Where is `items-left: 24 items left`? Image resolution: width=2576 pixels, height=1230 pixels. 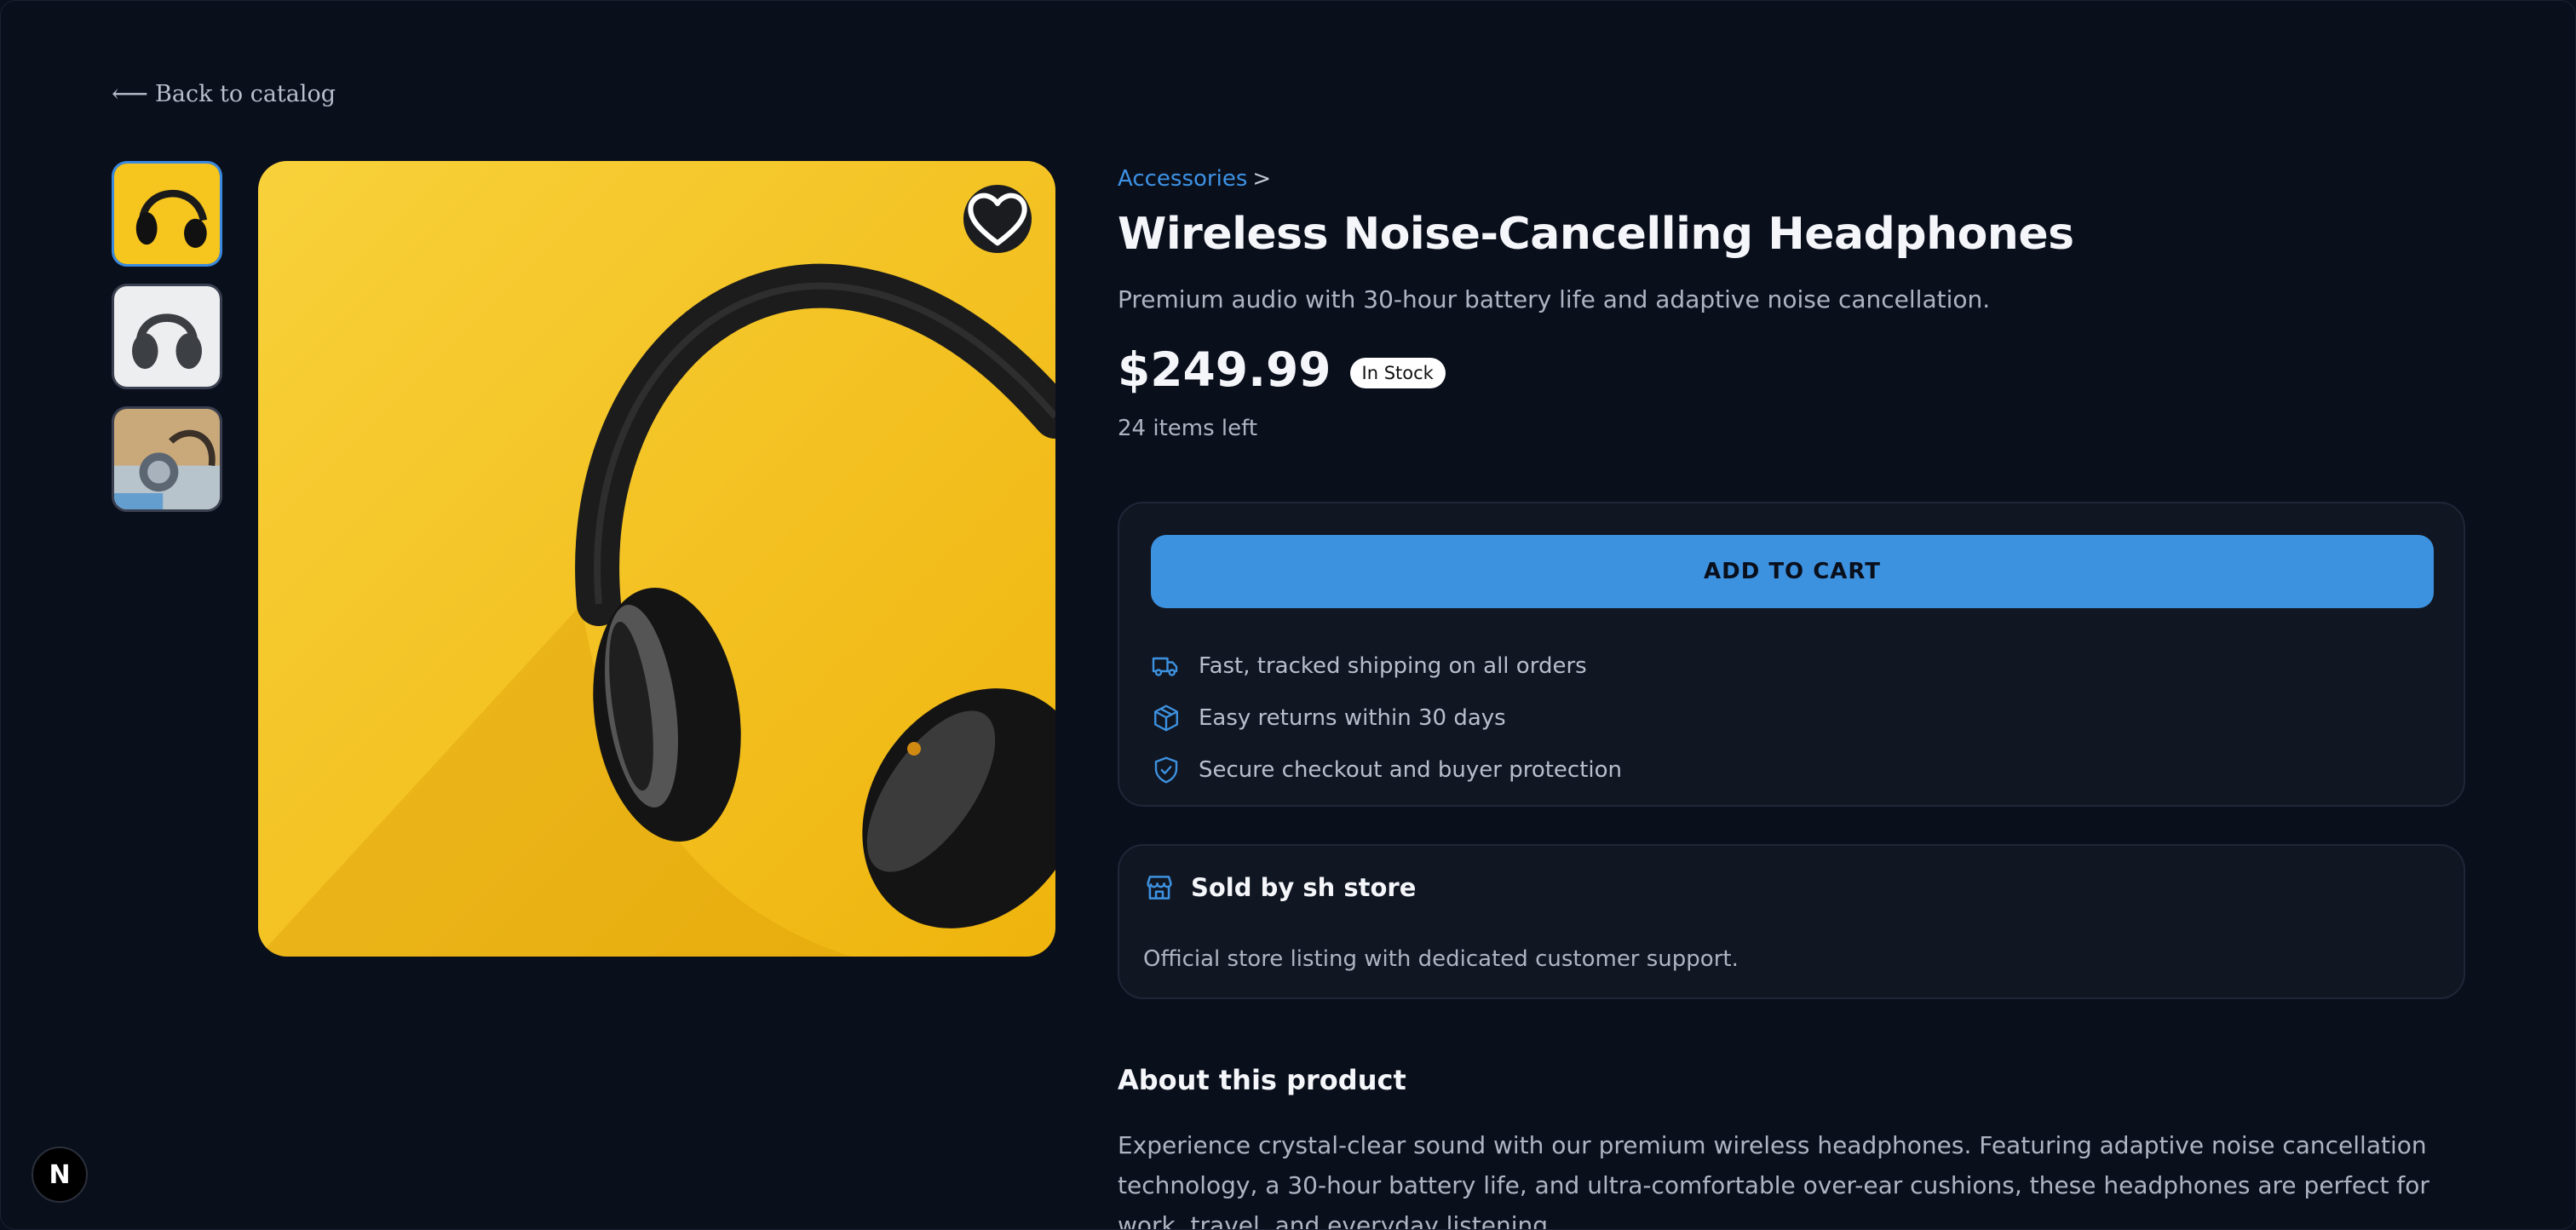 items-left: 24 items left is located at coordinates (1188, 428).